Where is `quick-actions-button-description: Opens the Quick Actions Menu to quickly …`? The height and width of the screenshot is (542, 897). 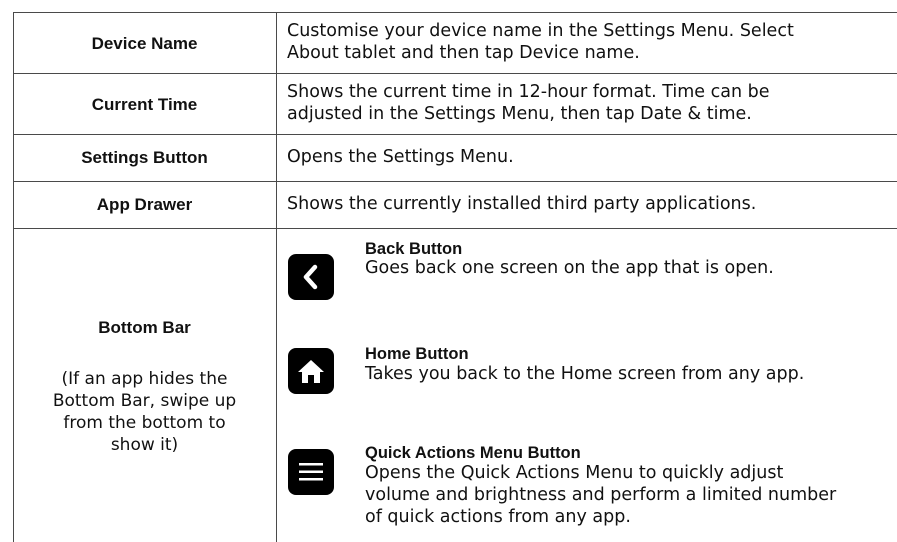
quick-actions-button-description: Opens the Quick Actions Menu to quickly … is located at coordinates (574, 473).